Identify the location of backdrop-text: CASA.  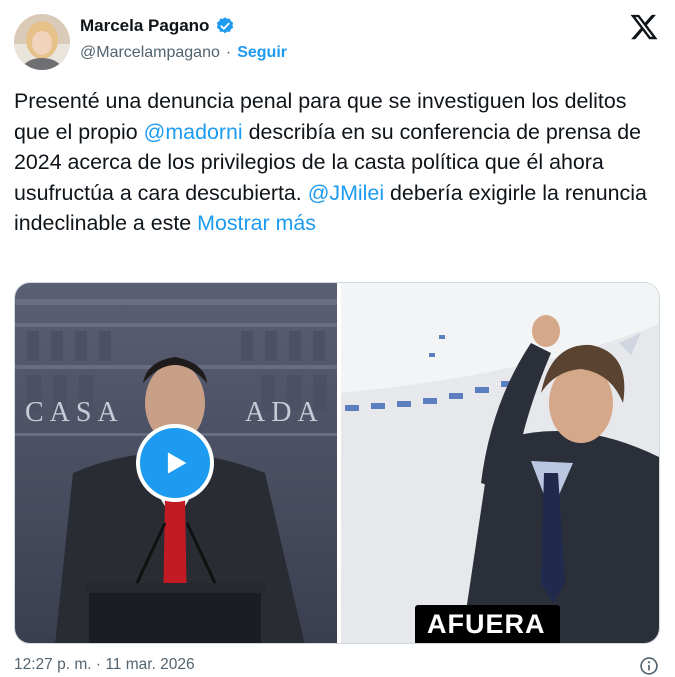
(74, 412).